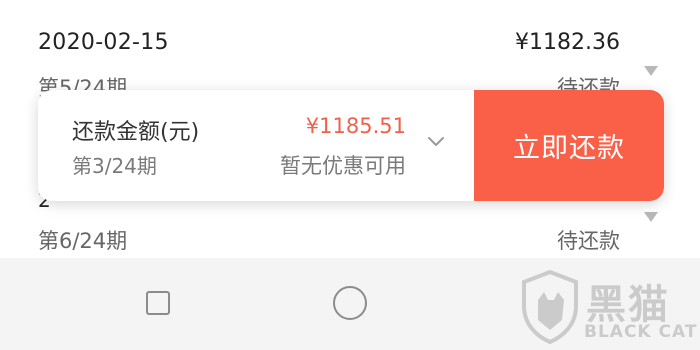 The image size is (700, 350). What do you see at coordinates (103, 42) in the screenshot?
I see `row-date: 2020-02-15` at bounding box center [103, 42].